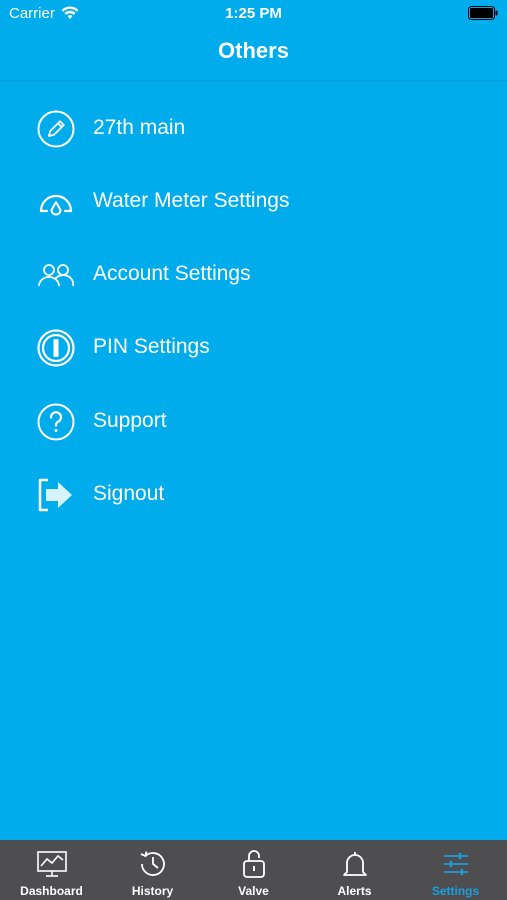 The height and width of the screenshot is (900, 507). I want to click on gauge-icon, so click(56, 205).